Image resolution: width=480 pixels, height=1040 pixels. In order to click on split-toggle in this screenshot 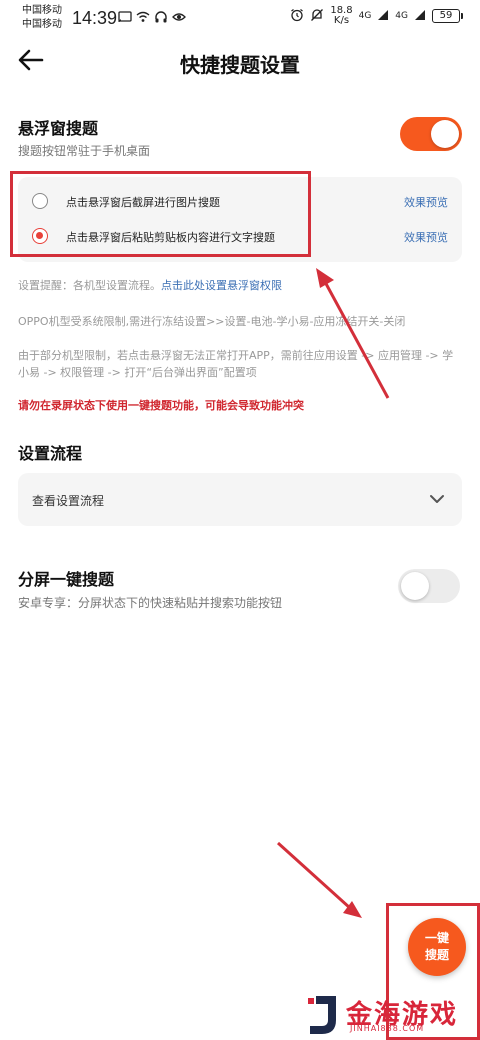, I will do `click(429, 586)`.